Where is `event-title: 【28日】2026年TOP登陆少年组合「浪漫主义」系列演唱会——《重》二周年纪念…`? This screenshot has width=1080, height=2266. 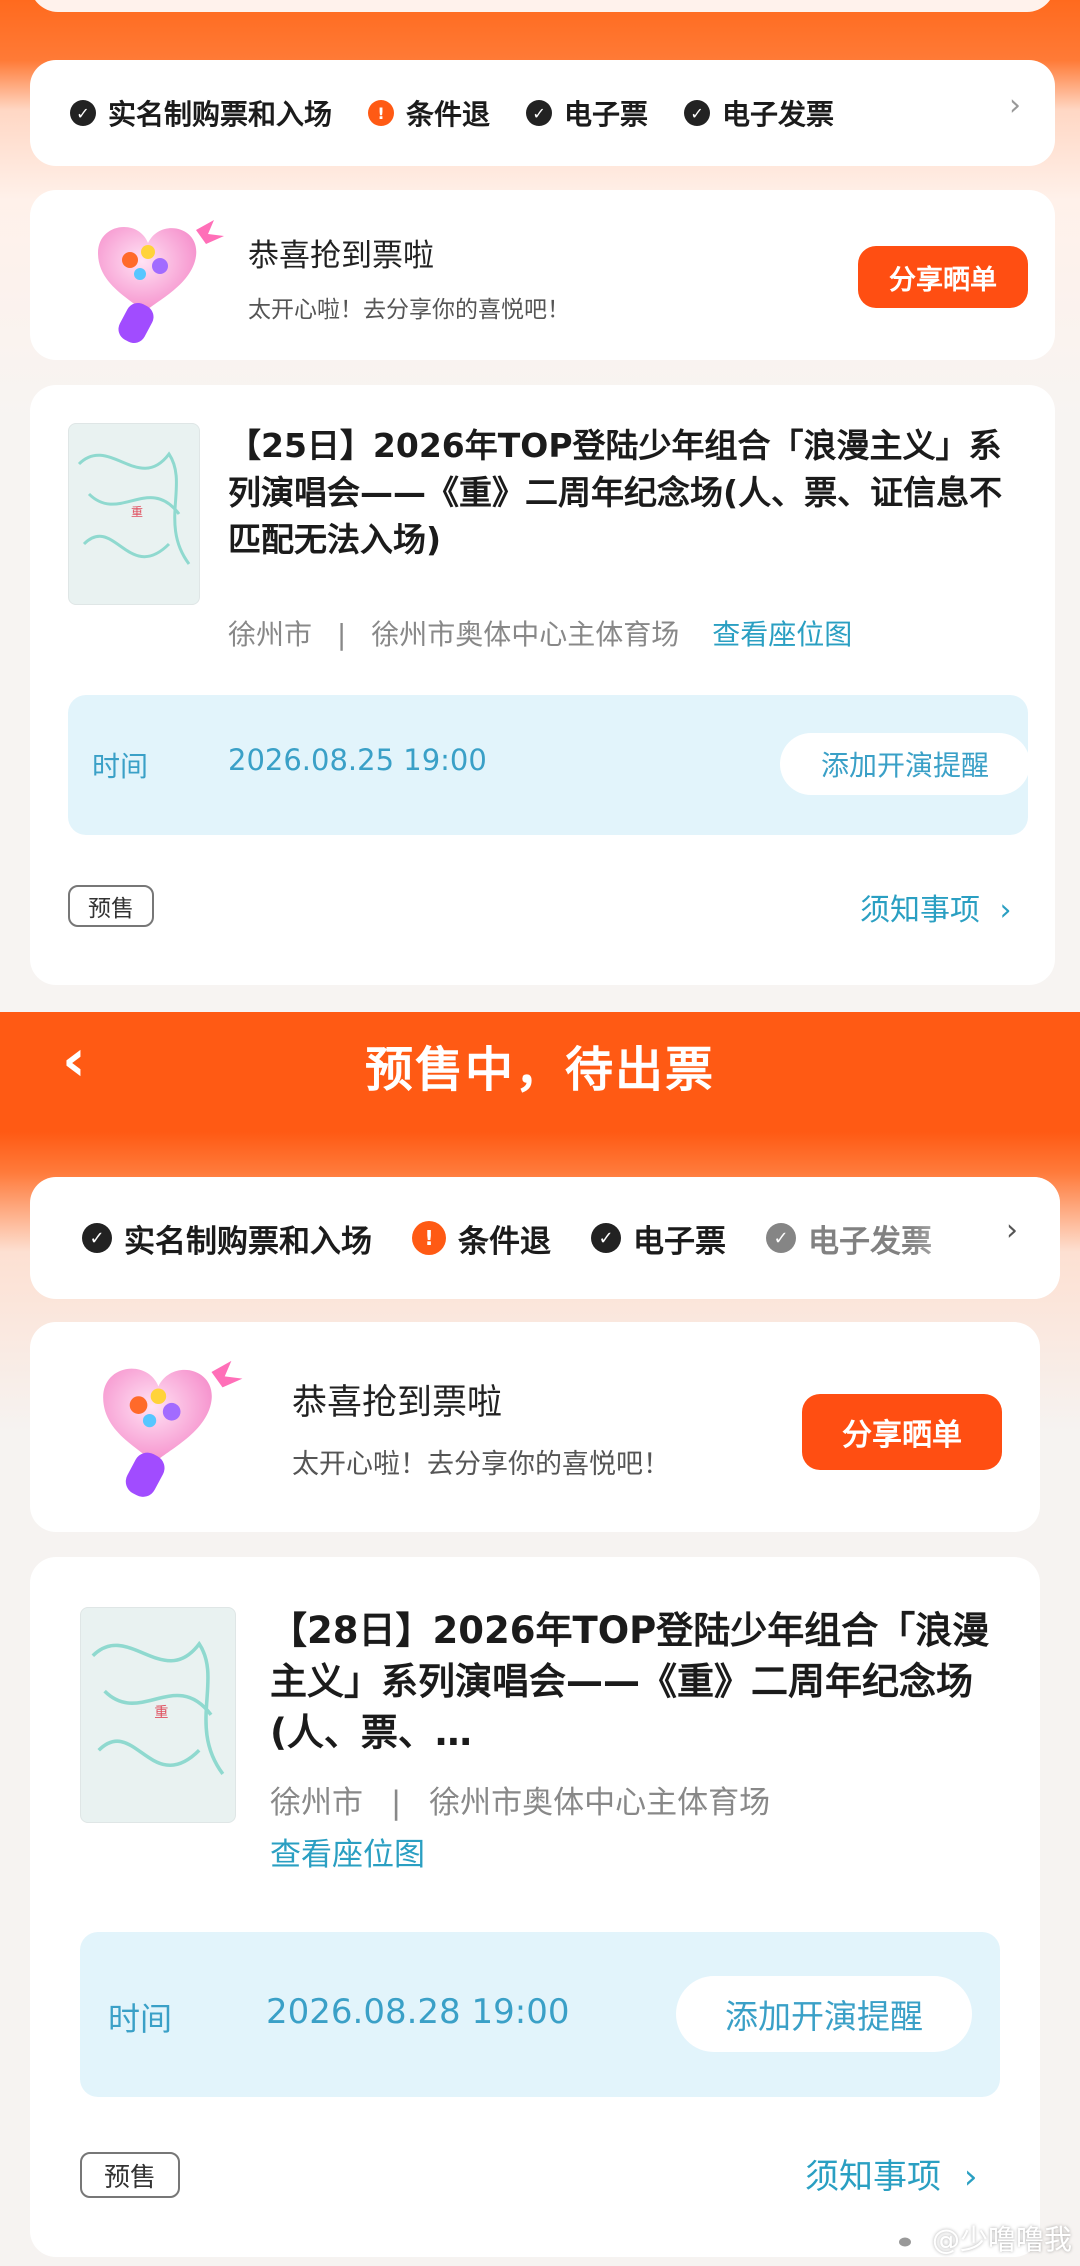 event-title: 【28日】2026年TOP登陆少年组合「浪漫主义」系列演唱会——《重》二周年纪念… is located at coordinates (630, 1682).